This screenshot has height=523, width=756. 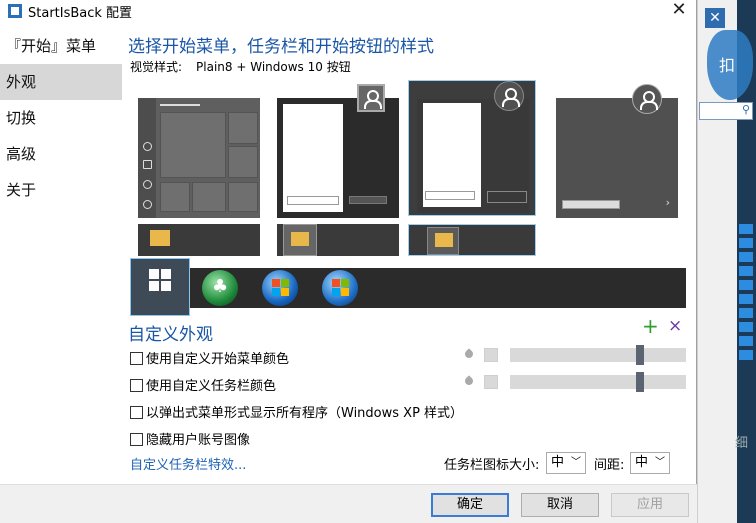 I want to click on taskbar-opacity-slider, so click(x=598, y=382).